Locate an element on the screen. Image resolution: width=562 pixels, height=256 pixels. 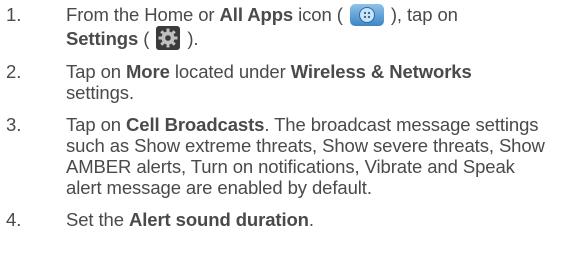
step-number: 2. is located at coordinates (14, 71).